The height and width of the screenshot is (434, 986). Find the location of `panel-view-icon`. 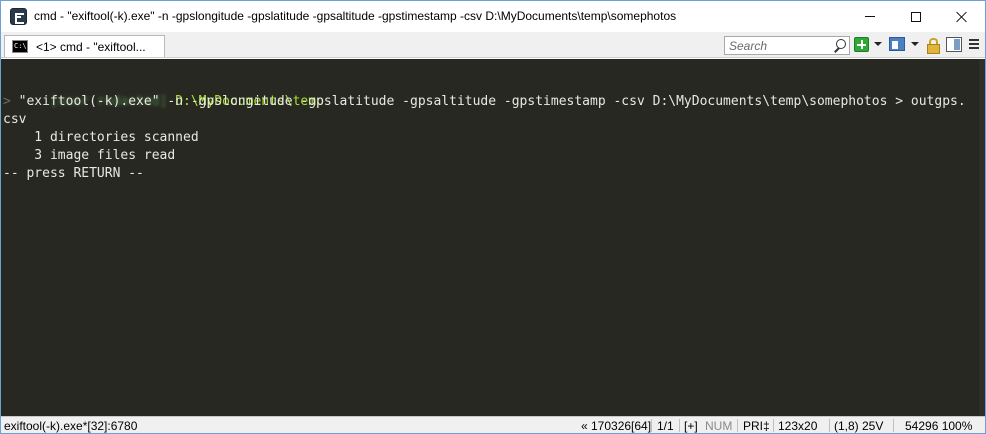

panel-view-icon is located at coordinates (954, 44).